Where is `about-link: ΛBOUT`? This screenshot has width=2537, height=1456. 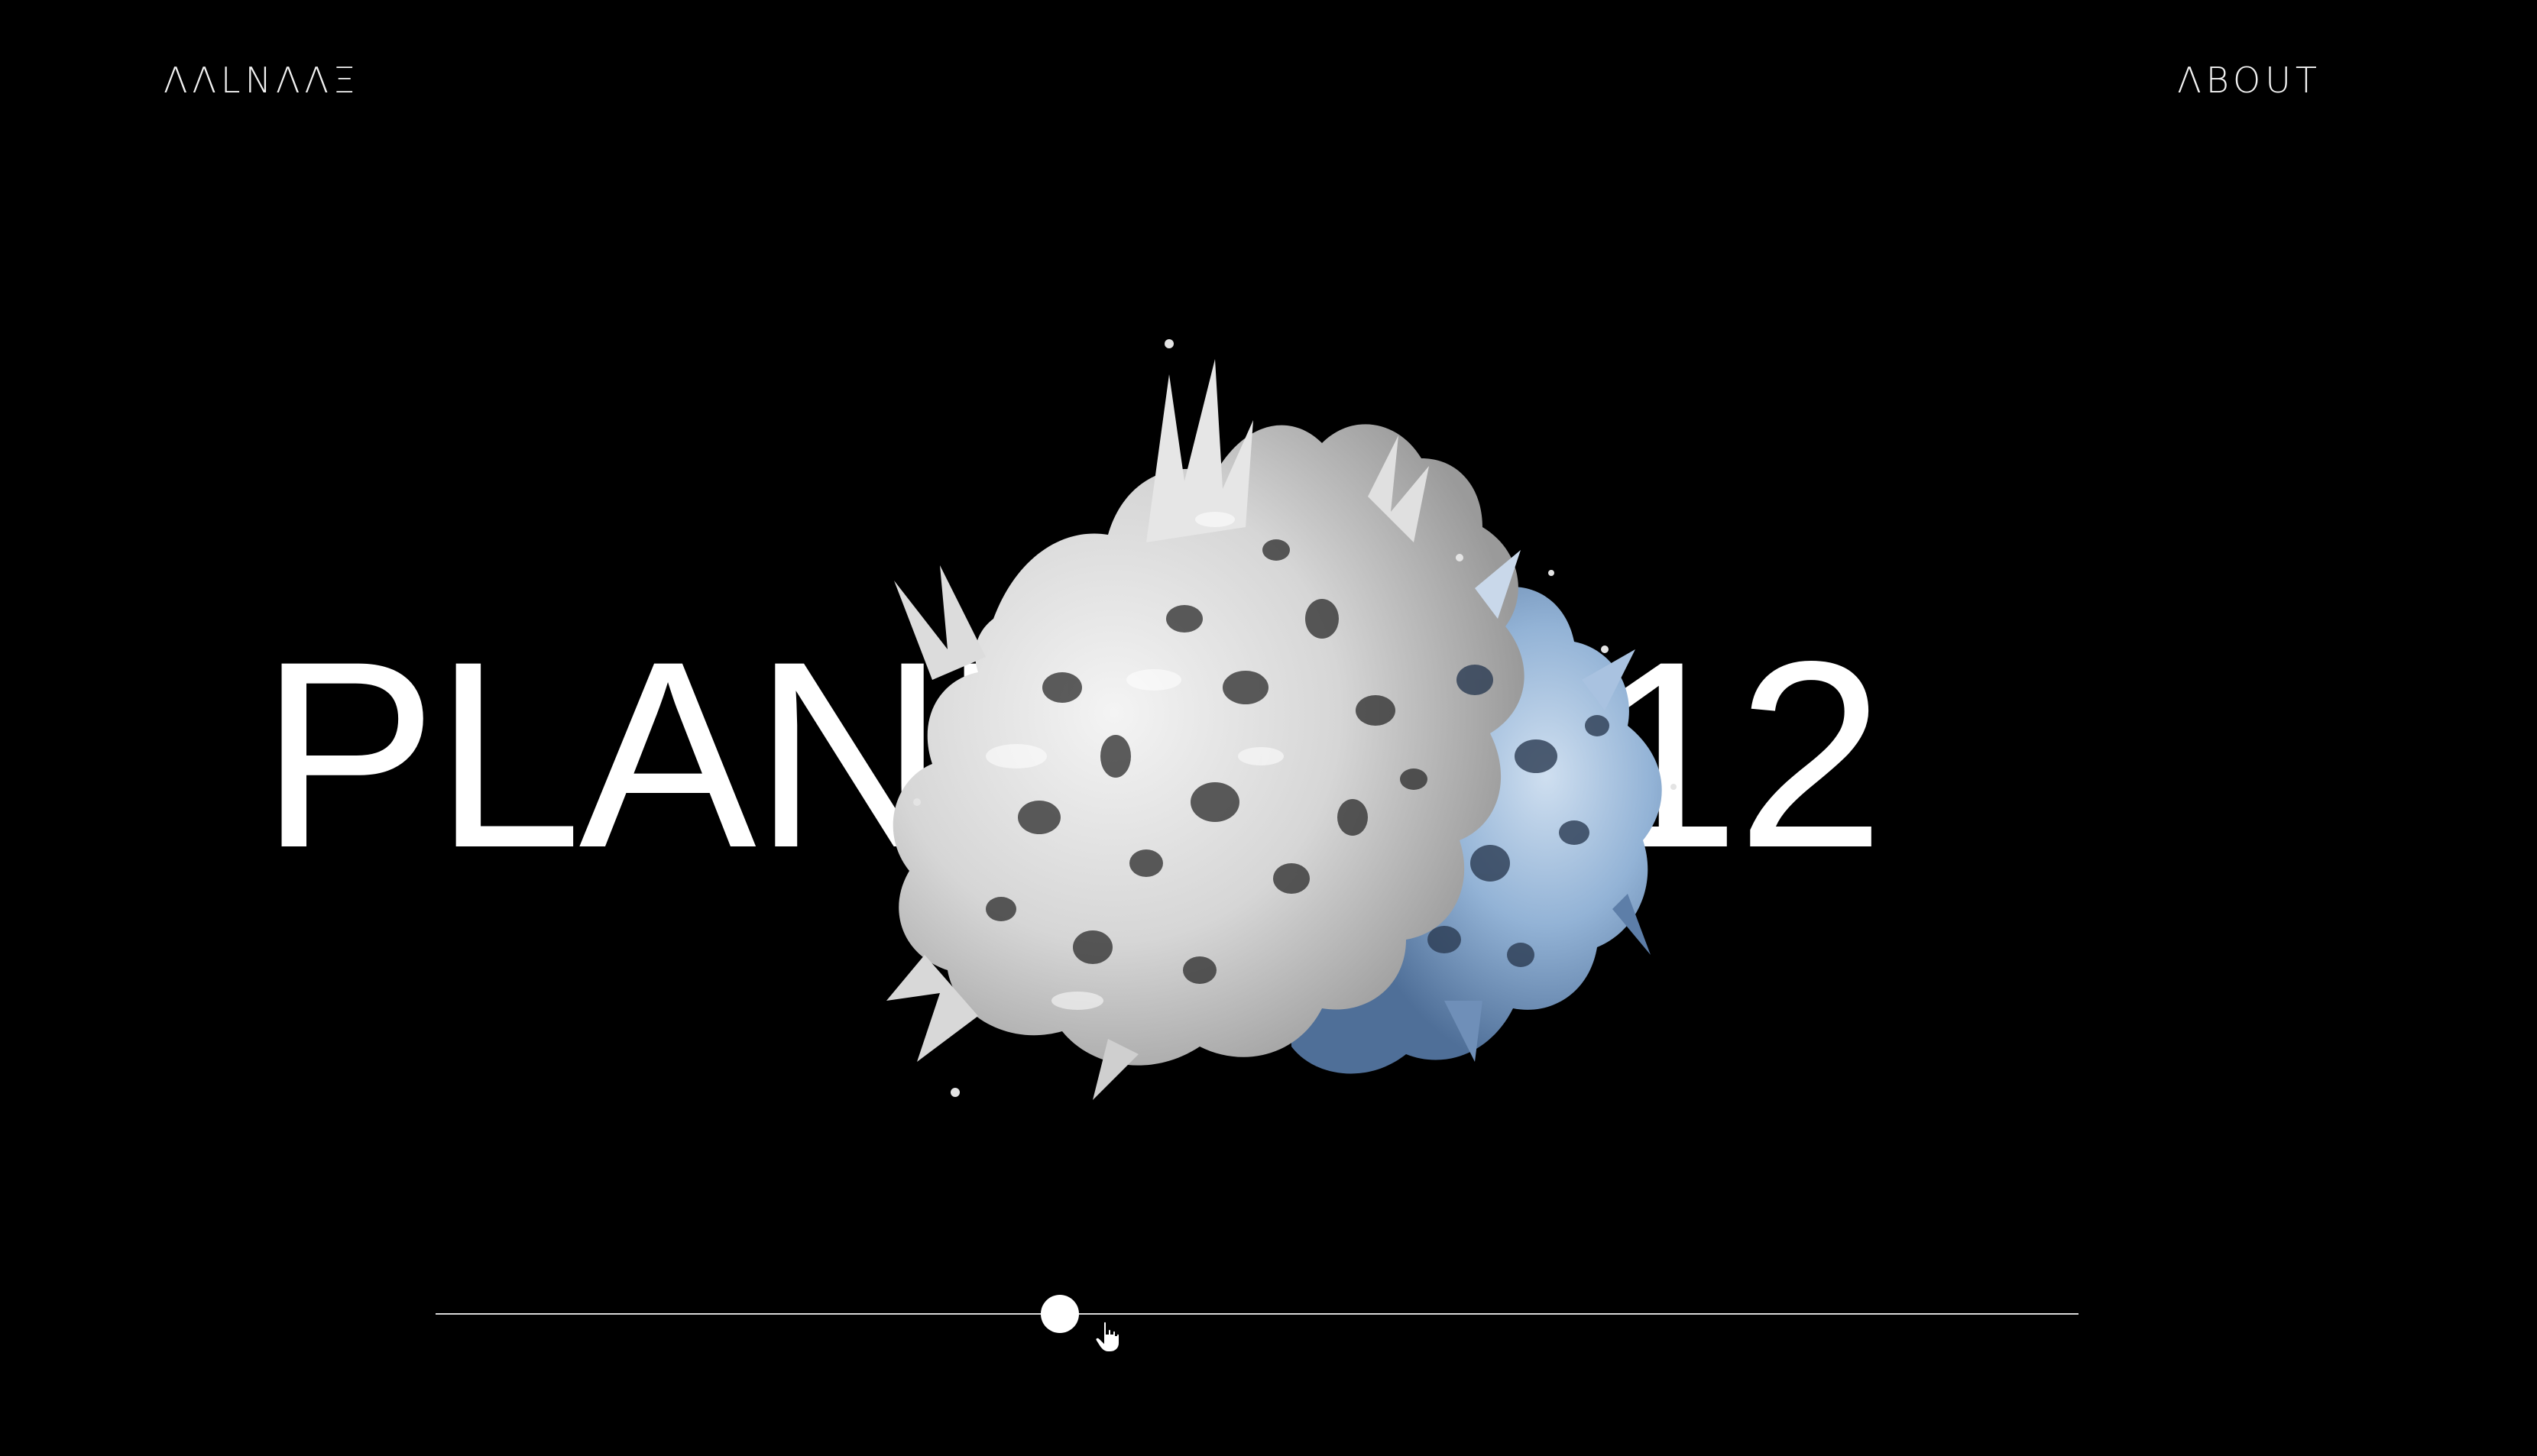
about-link: ΛBOUT is located at coordinates (2249, 80).